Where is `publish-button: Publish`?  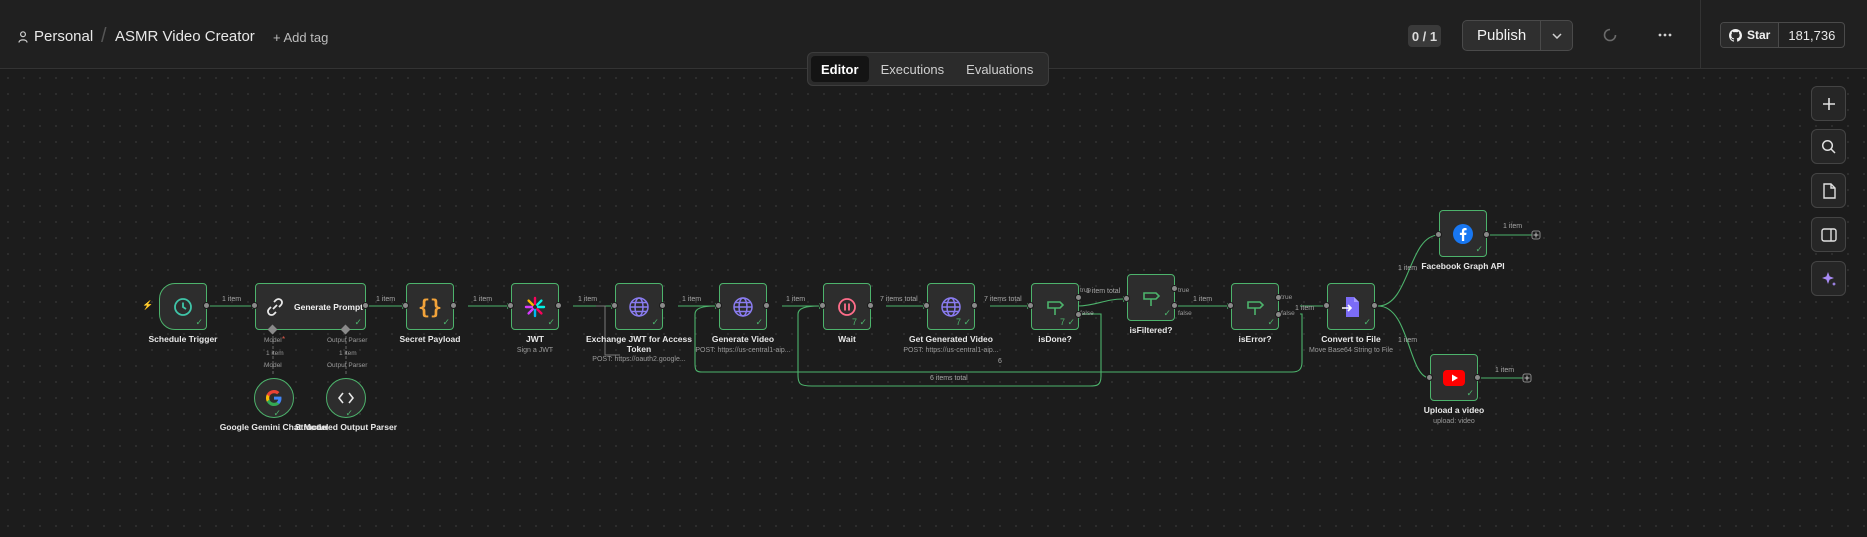
publish-button: Publish is located at coordinates (1502, 35).